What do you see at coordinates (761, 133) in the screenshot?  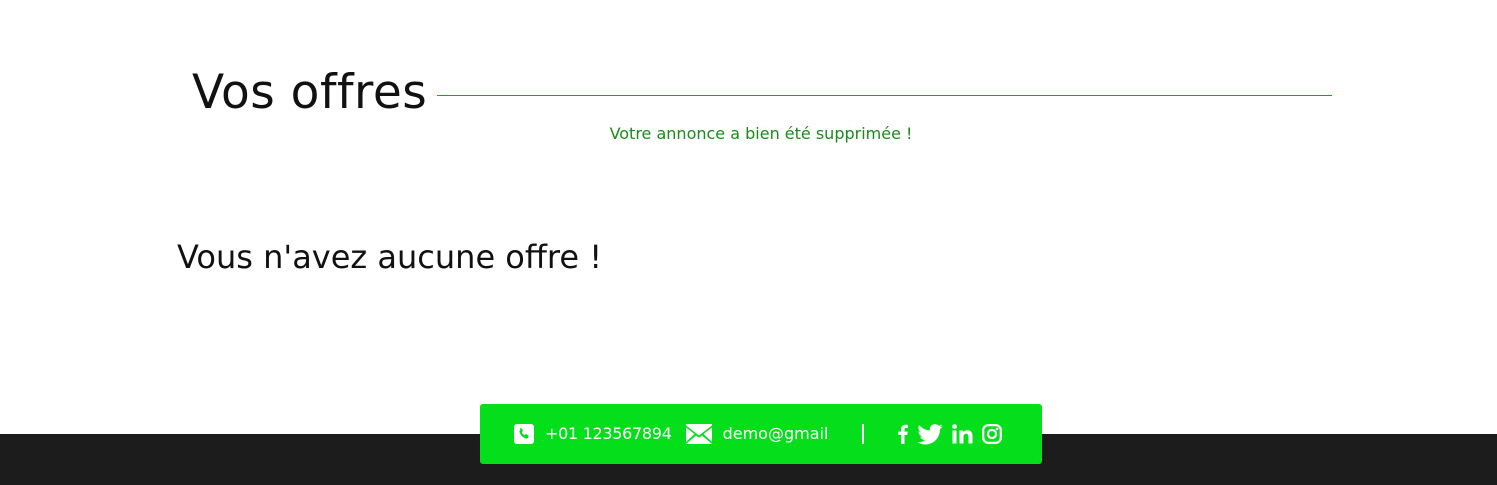 I see `flash-message: Votre annonce a bien été supprimée !` at bounding box center [761, 133].